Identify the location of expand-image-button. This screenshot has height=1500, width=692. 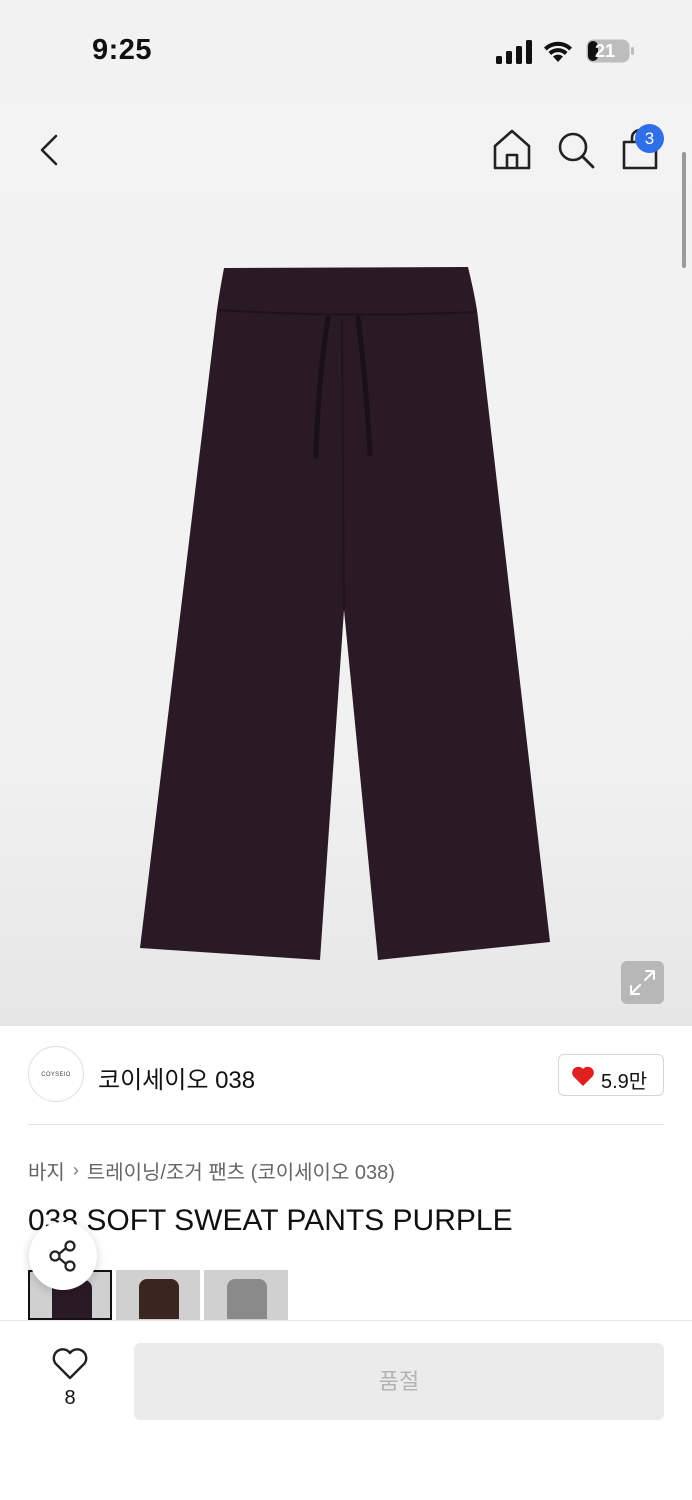
(642, 982).